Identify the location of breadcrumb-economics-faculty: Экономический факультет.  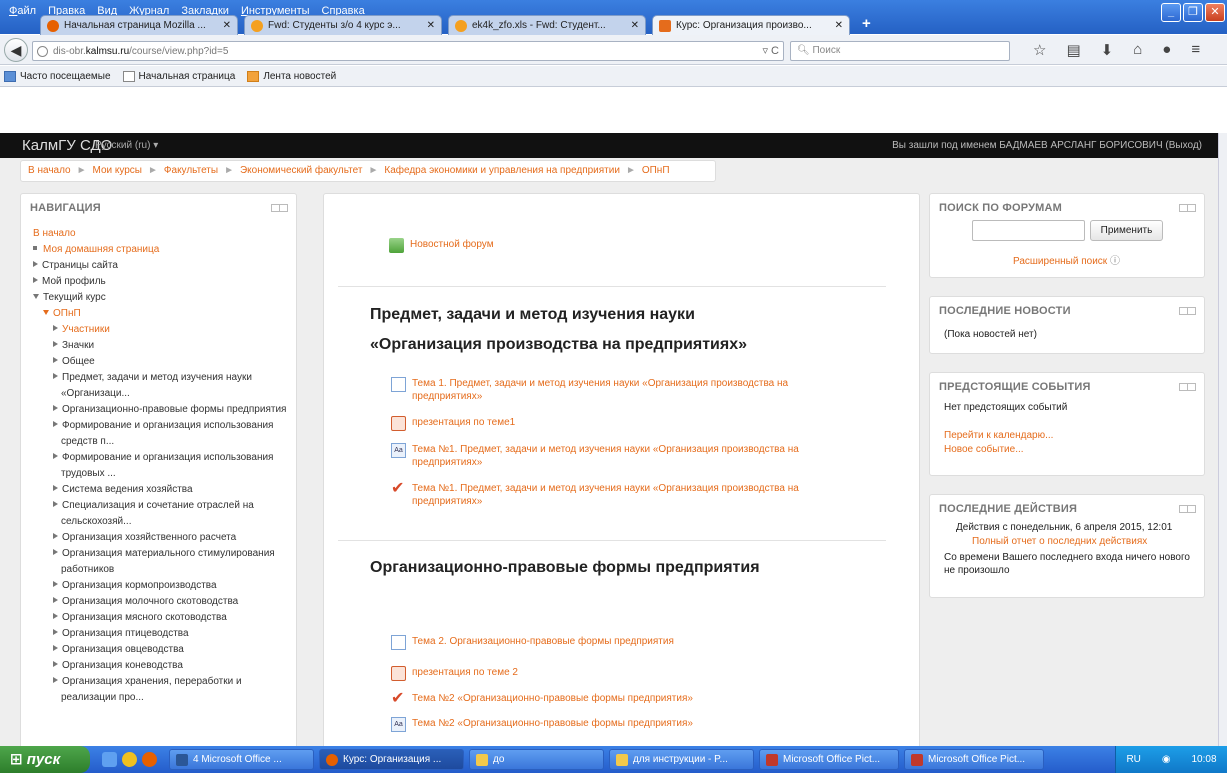
(301, 170).